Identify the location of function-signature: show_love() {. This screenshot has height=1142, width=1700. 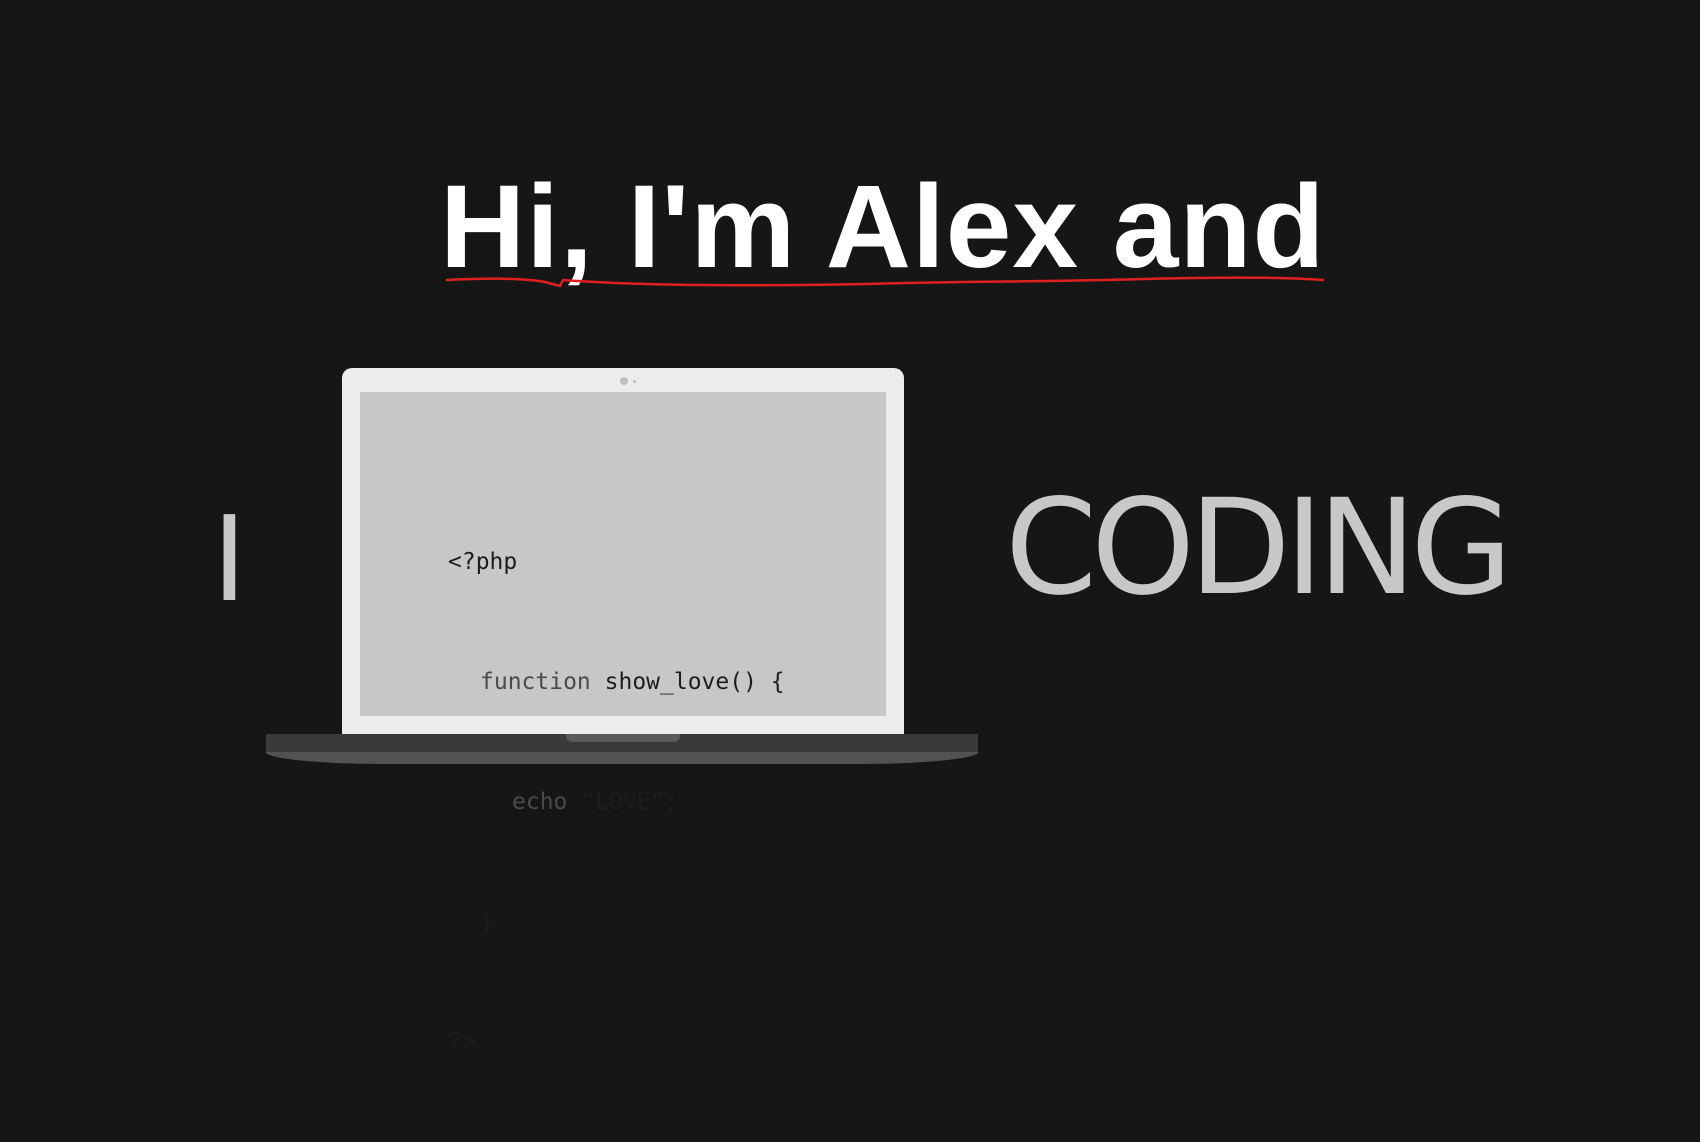
(694, 682).